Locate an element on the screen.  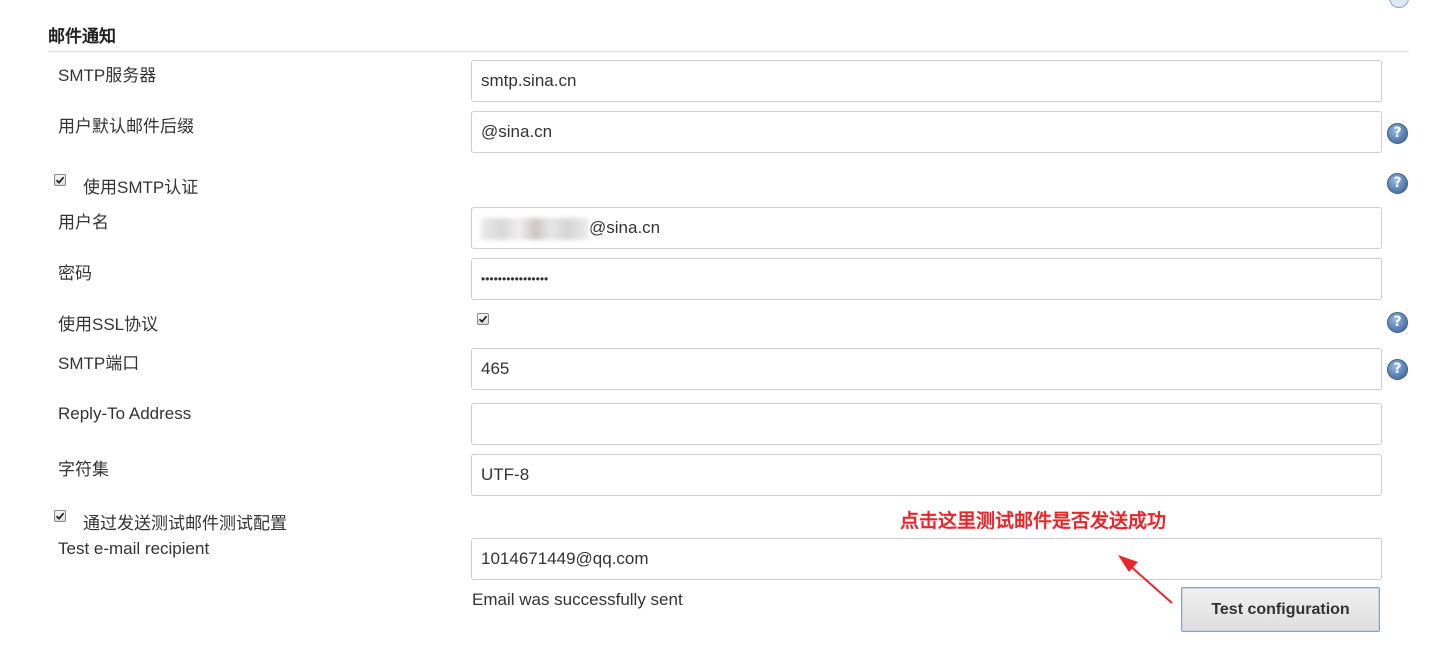
reply-to-label: Reply-To Address is located at coordinates (125, 413).